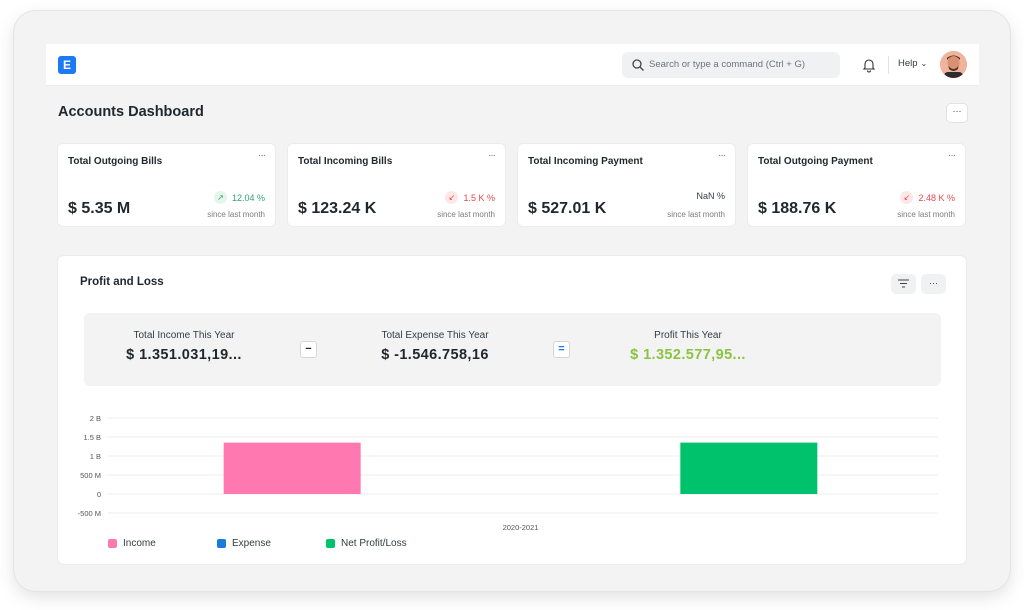 The image size is (1024, 610). I want to click on arrow-up-icon: ↗, so click(220, 197).